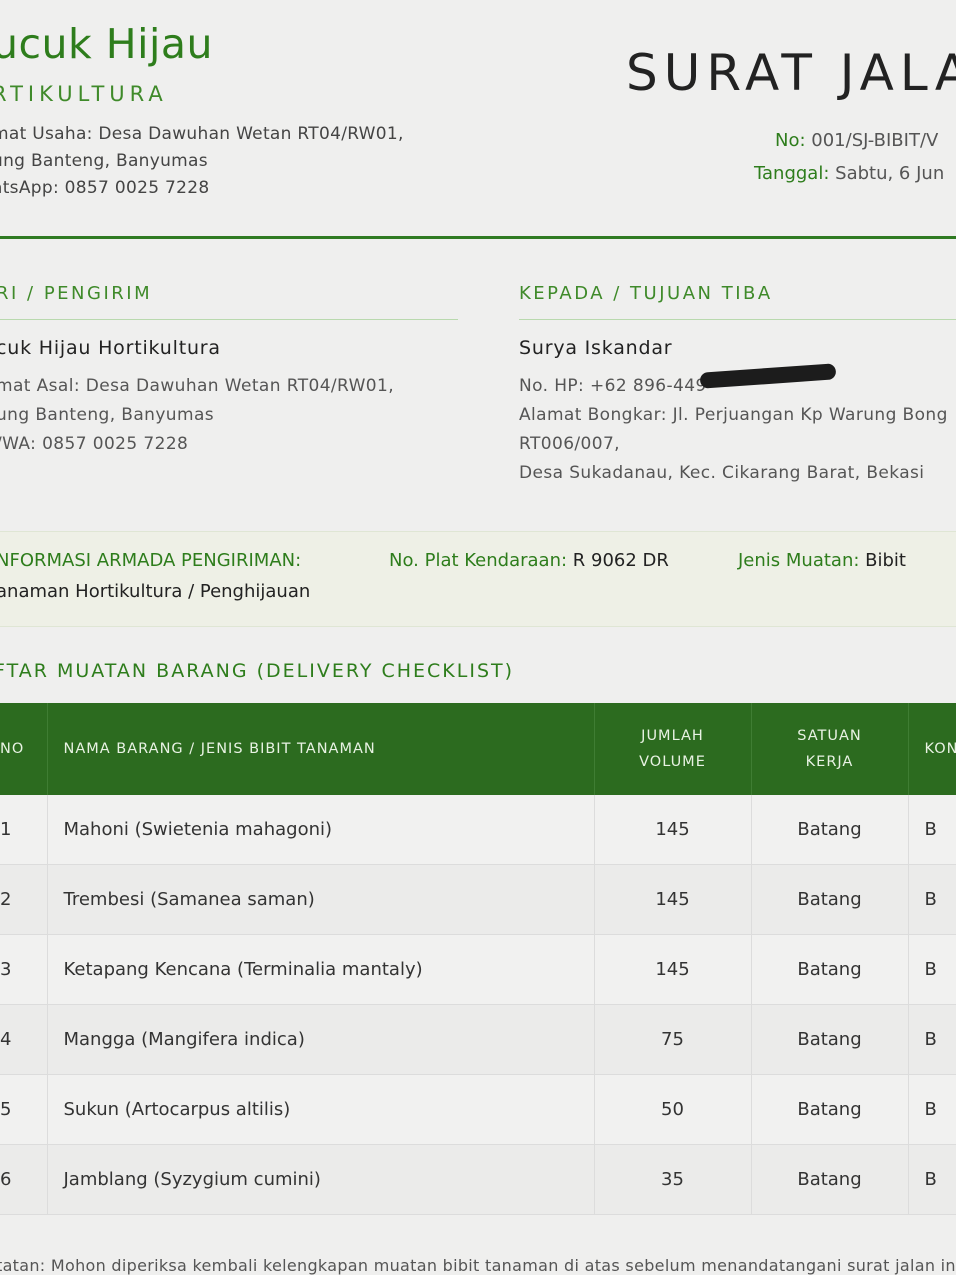  I want to click on table-row: 2 Trembesi (Samanea saman) 145 Batang B, so click(478, 899).